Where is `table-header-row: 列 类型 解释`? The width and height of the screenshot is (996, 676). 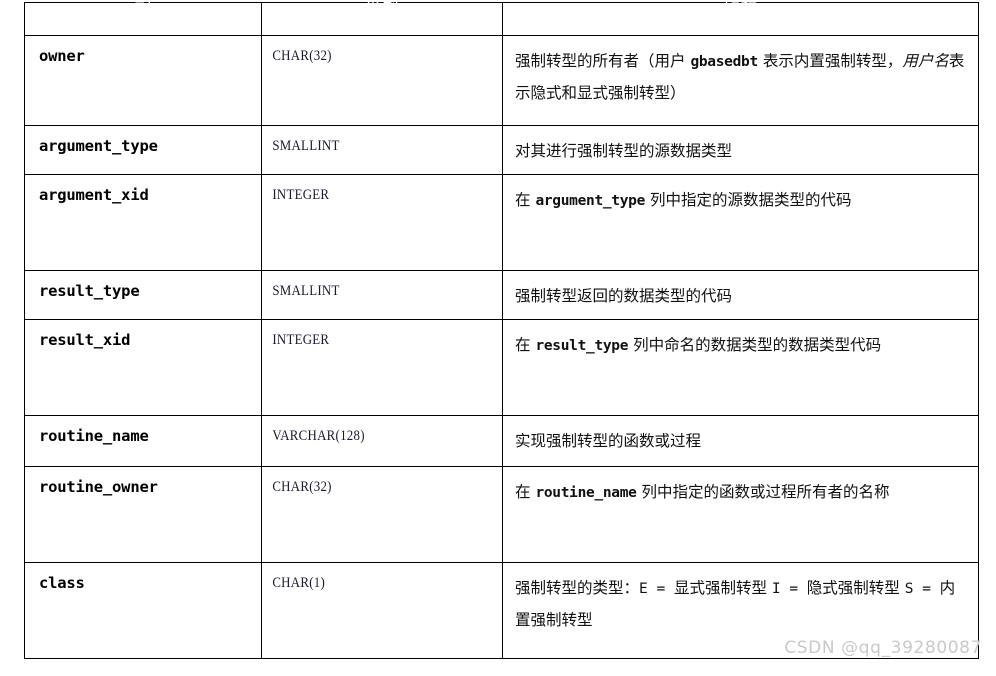 table-header-row: 列 类型 解释 is located at coordinates (501, 19).